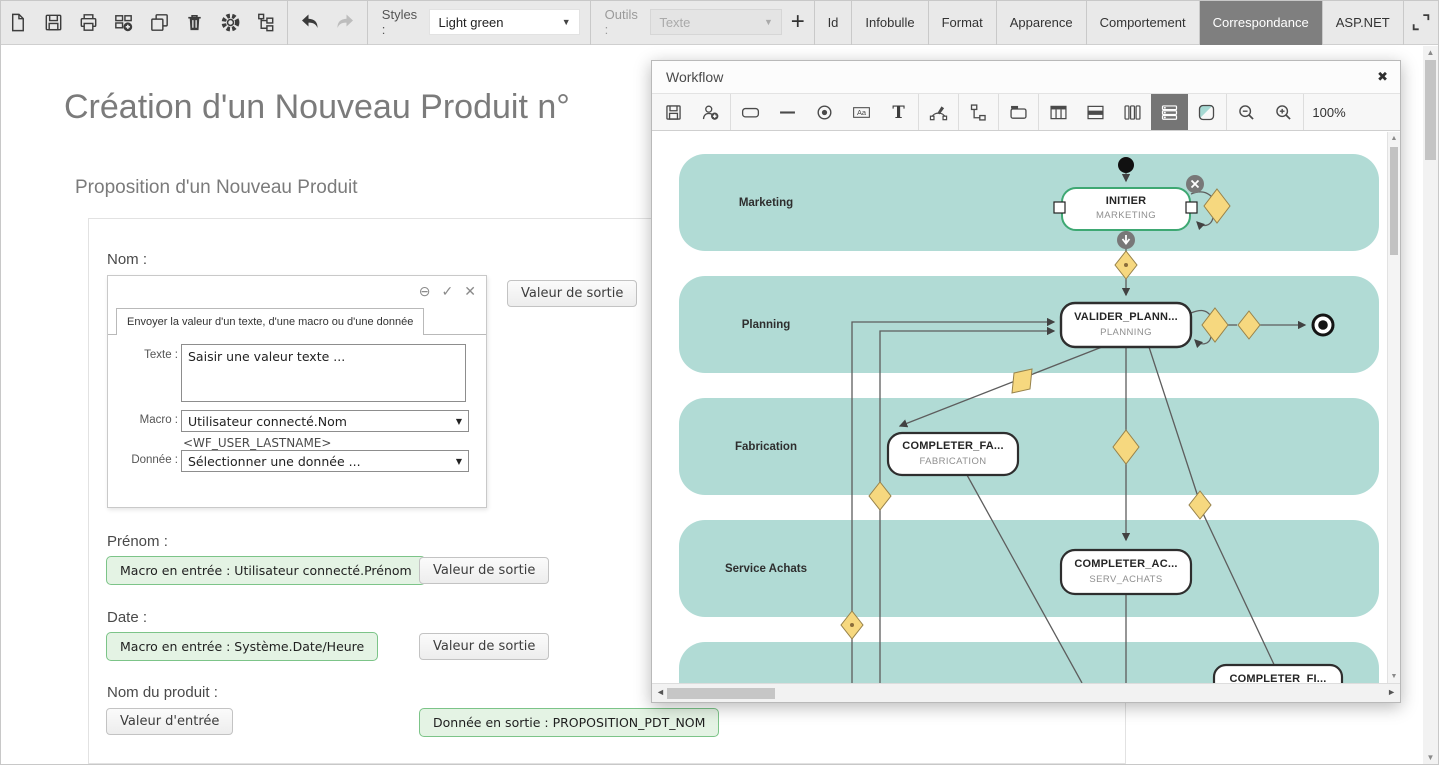 This screenshot has width=1439, height=765. I want to click on tab-comportement: Comportement, so click(1142, 22).